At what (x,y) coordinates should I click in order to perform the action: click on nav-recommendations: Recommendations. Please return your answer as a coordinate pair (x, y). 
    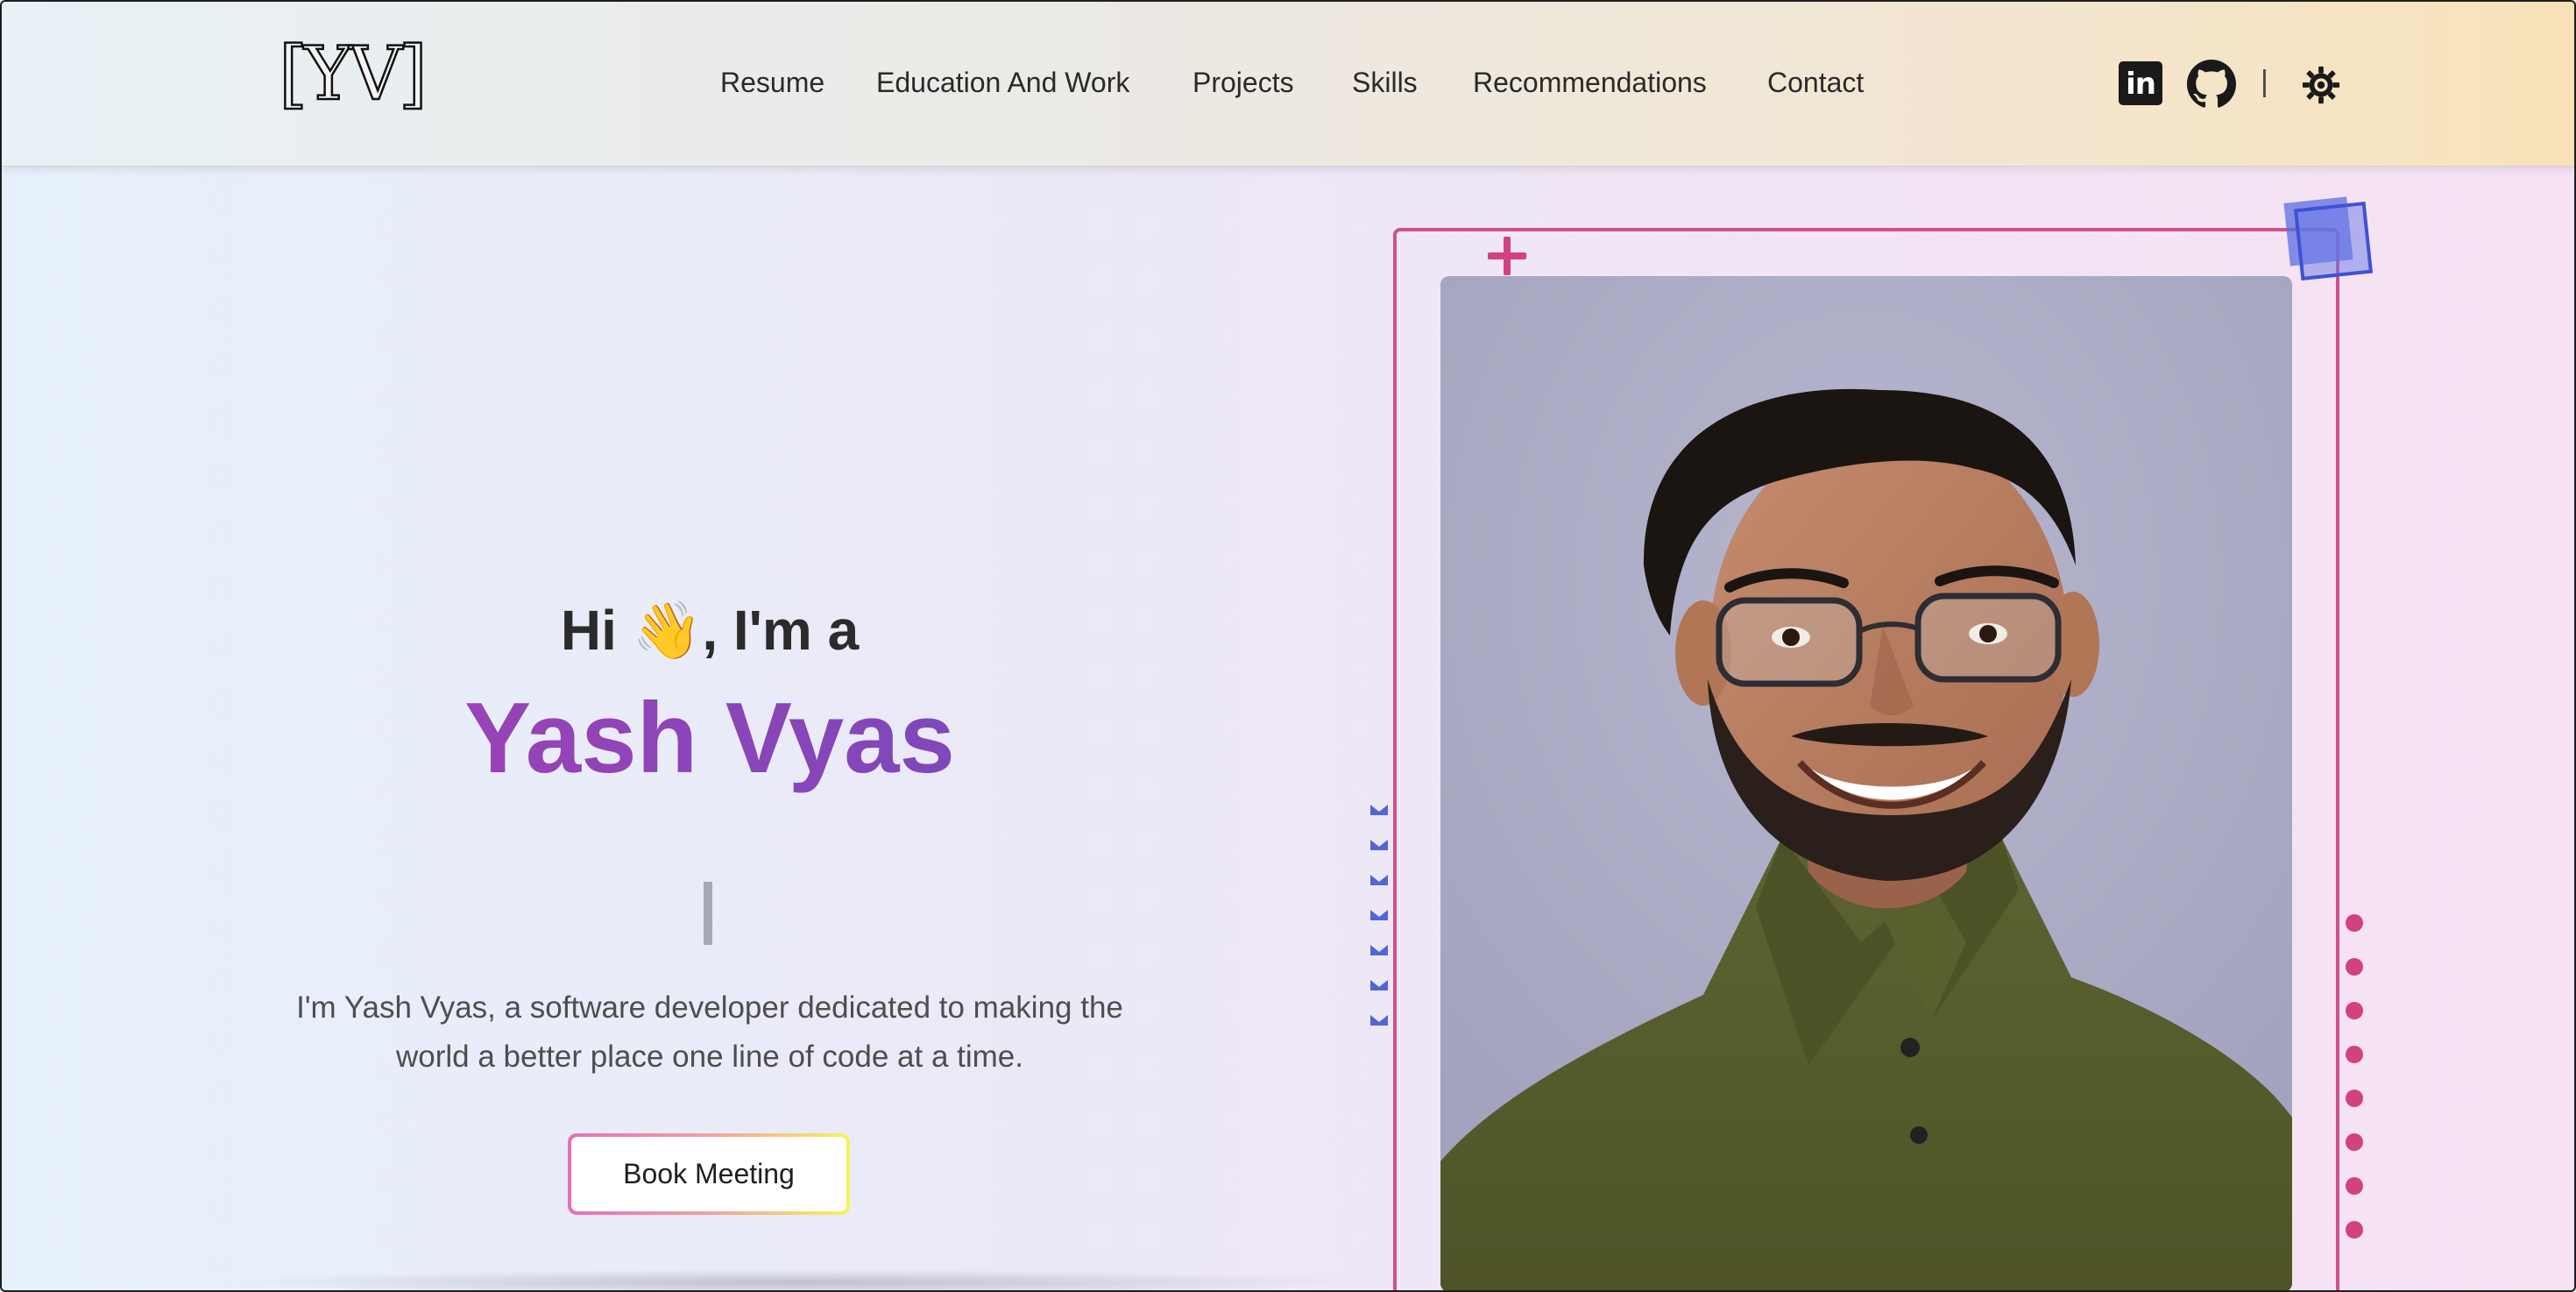
    Looking at the image, I should click on (1590, 83).